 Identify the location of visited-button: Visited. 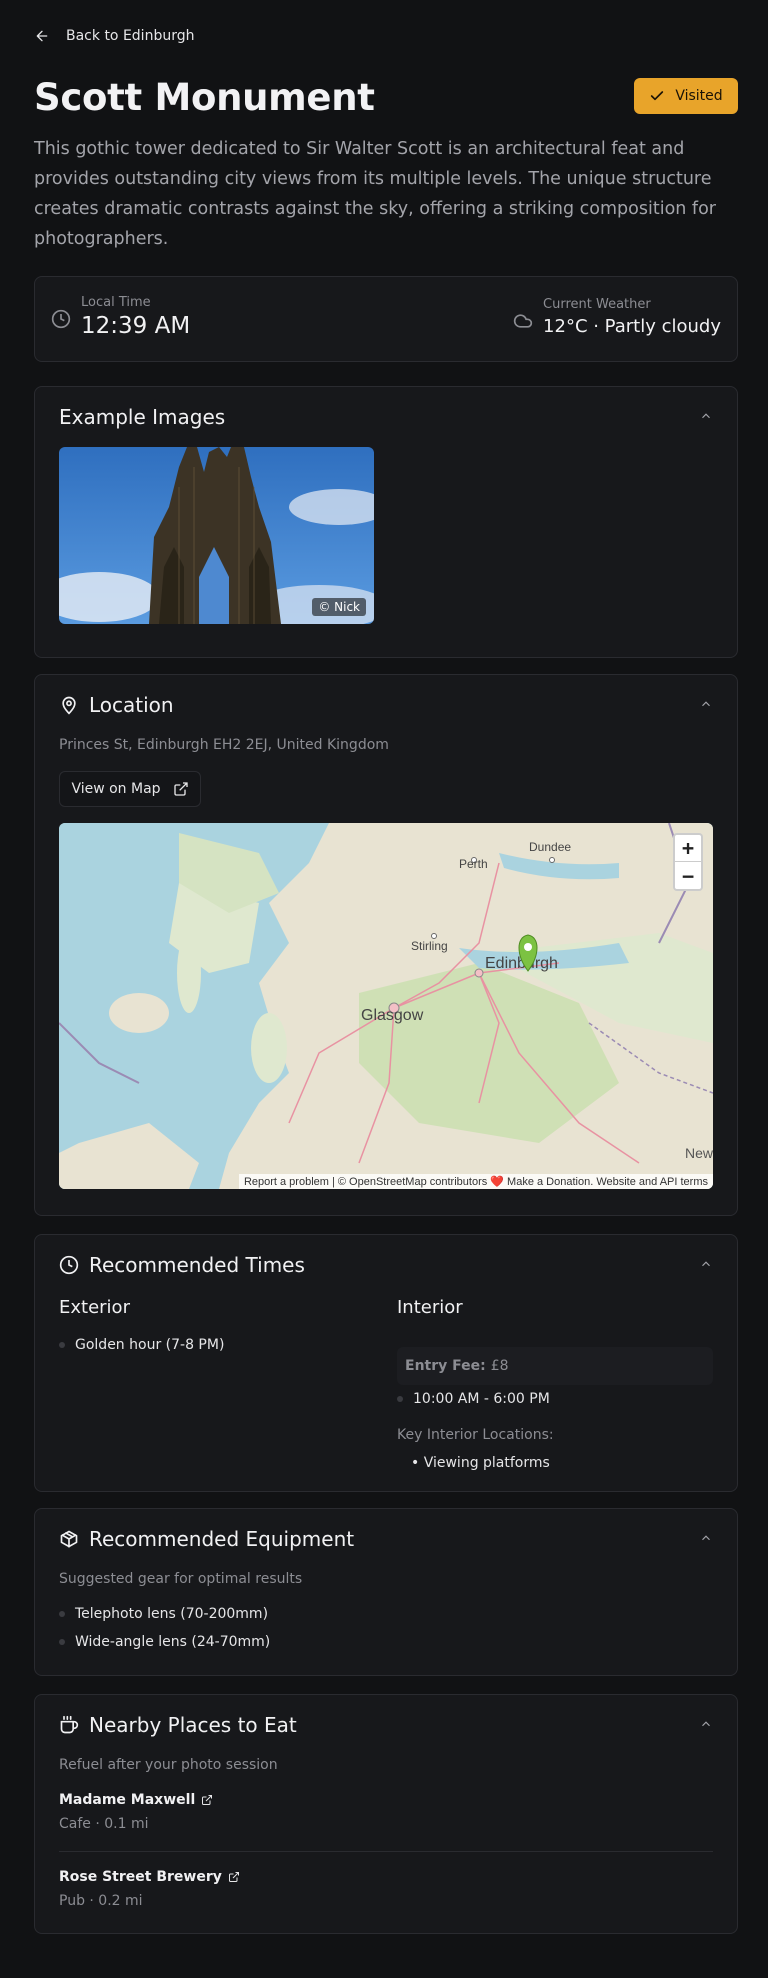
(686, 96).